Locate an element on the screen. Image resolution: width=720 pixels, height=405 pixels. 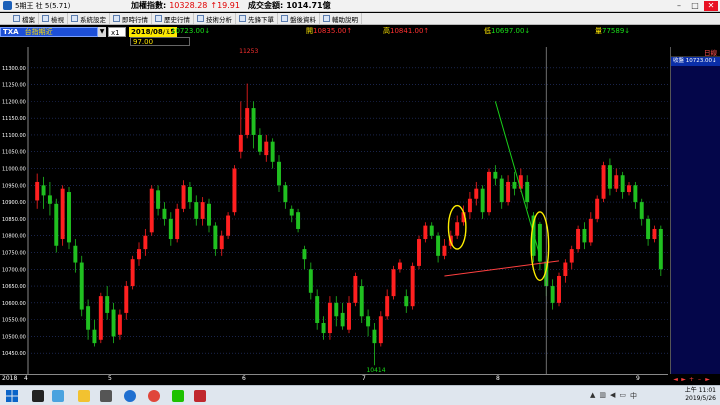
tool-view: 檢視 is located at coordinates (53, 18).